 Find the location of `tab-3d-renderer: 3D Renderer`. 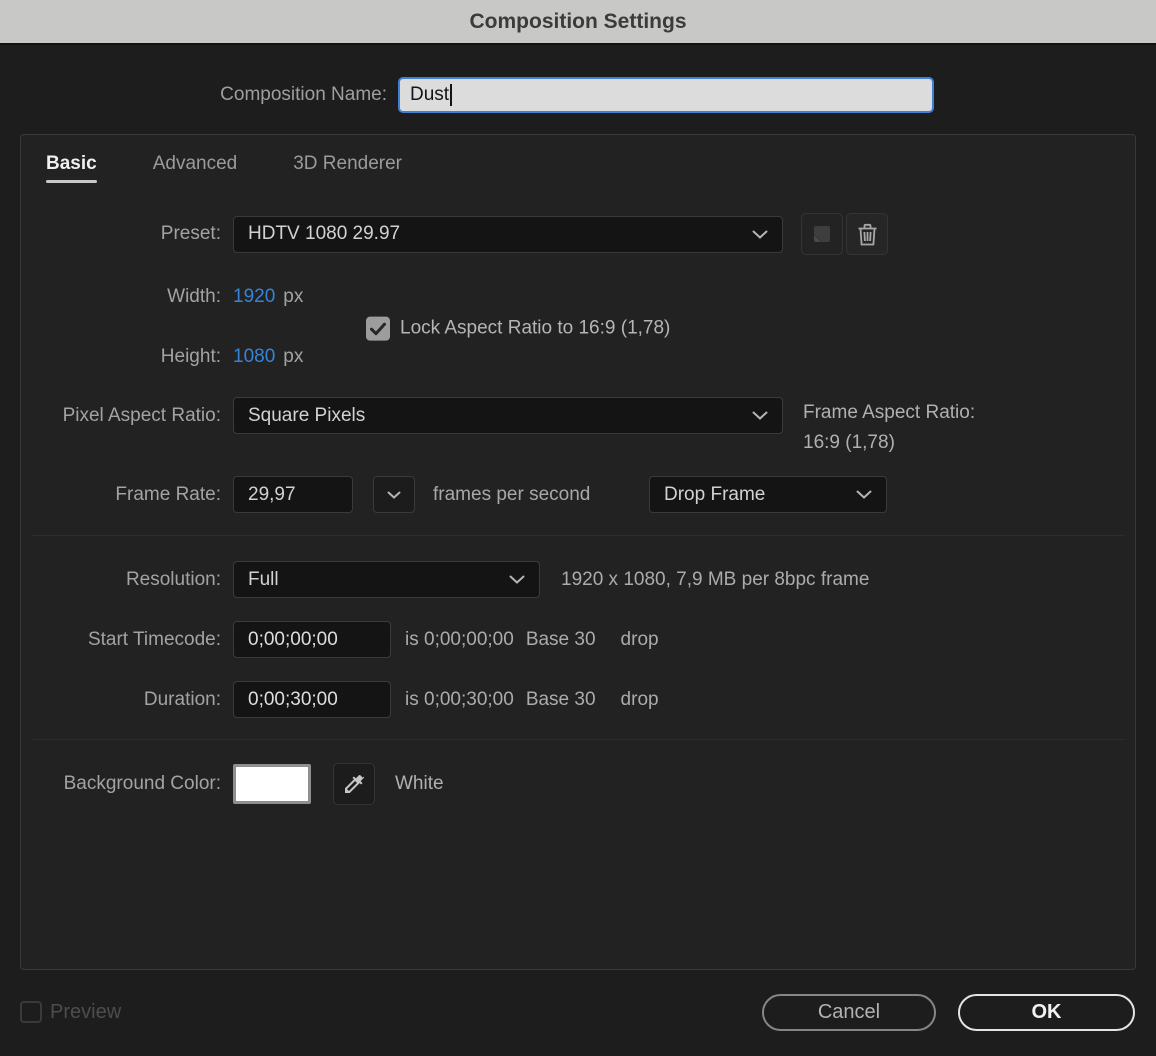

tab-3d-renderer: 3D Renderer is located at coordinates (347, 168).